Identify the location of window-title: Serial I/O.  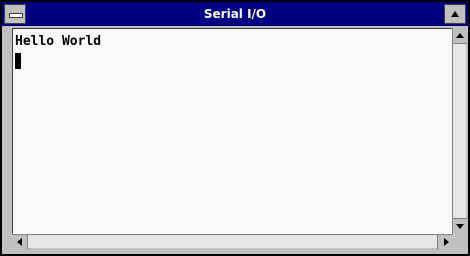
(235, 14).